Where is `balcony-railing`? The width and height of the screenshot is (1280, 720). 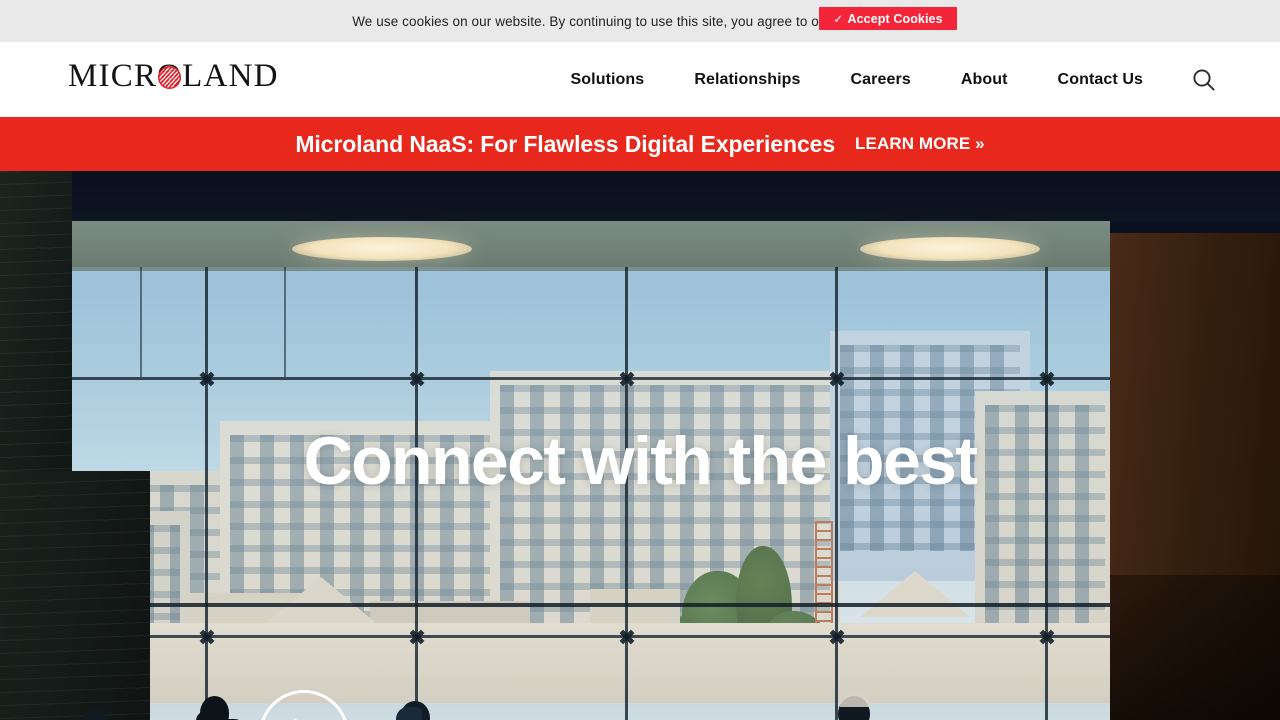 balcony-railing is located at coordinates (590, 605).